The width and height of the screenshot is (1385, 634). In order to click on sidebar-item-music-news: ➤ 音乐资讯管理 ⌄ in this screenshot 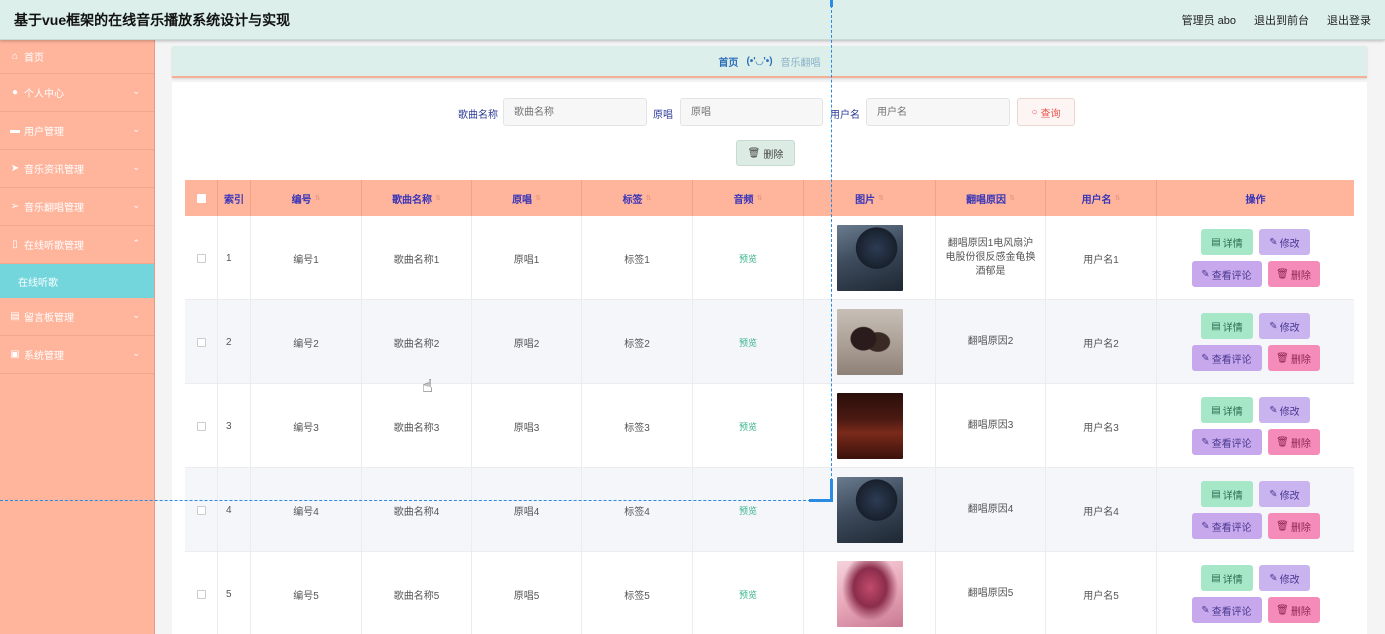, I will do `click(77, 169)`.